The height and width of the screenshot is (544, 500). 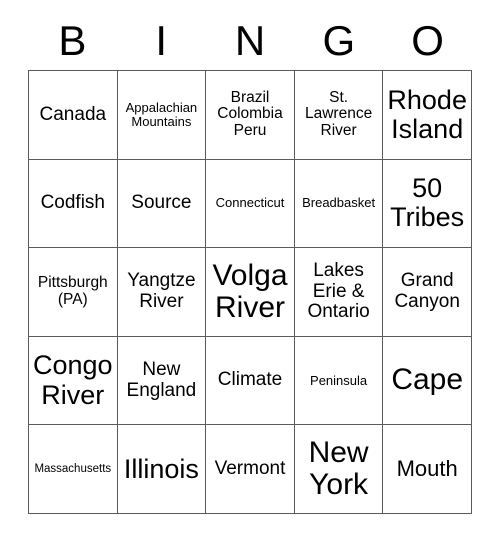 I want to click on bingo-cell: Climate, so click(x=250, y=381).